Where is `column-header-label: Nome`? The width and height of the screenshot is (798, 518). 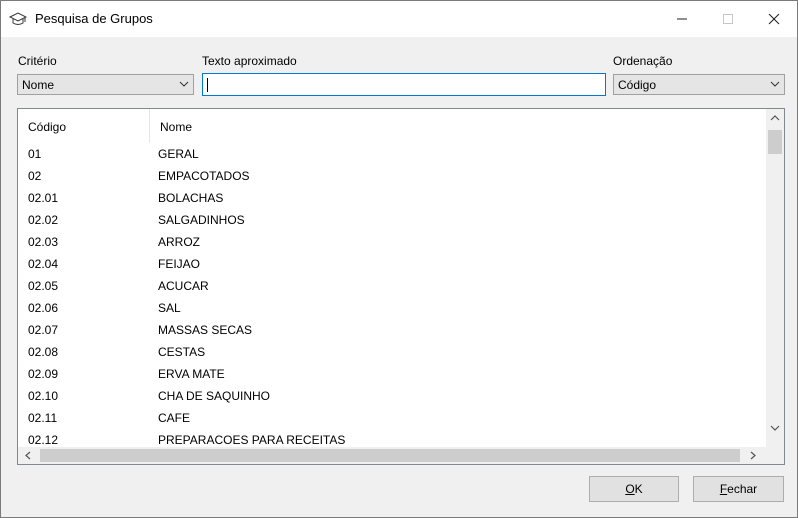 column-header-label: Nome is located at coordinates (176, 127).